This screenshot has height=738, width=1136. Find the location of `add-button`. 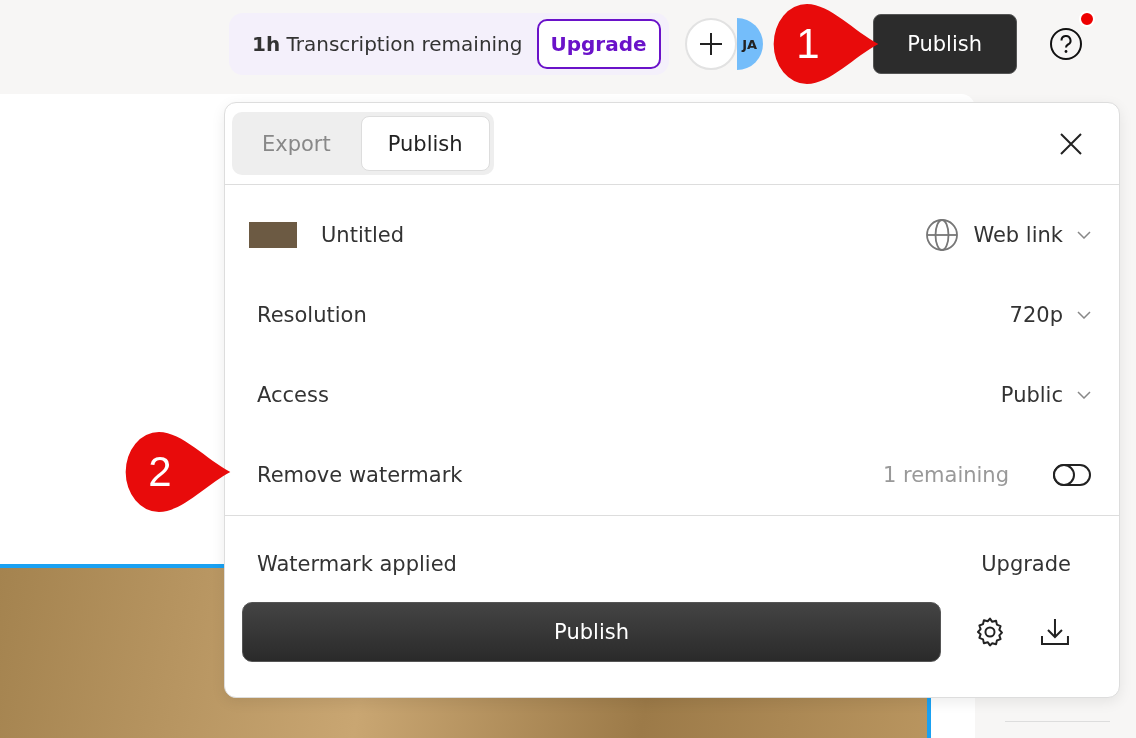

add-button is located at coordinates (710, 44).